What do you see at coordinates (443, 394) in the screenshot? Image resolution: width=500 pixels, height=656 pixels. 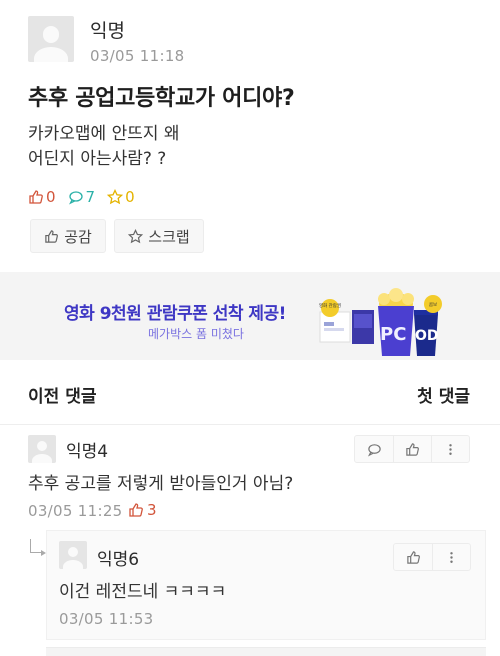 I see `first-comment-link: 첫 댓글` at bounding box center [443, 394].